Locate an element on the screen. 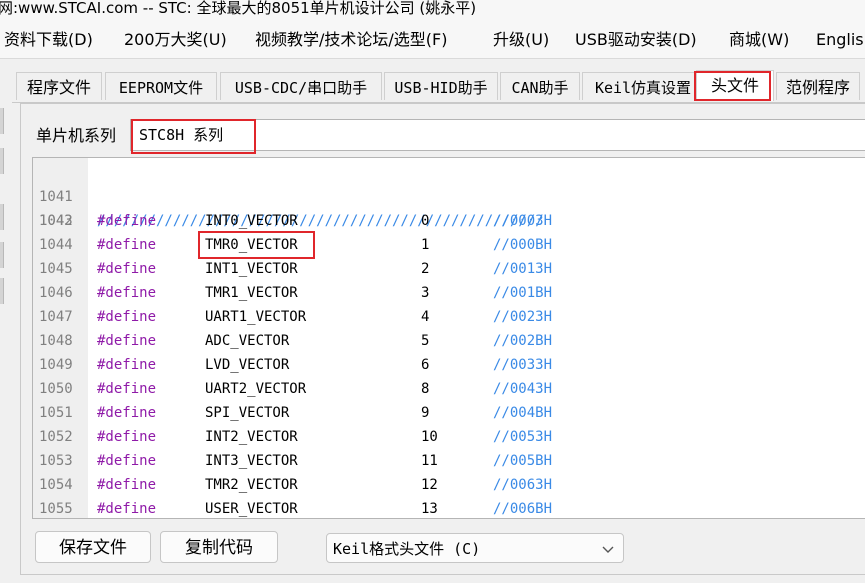  copy-code-button: 复制代码 is located at coordinates (219, 547).